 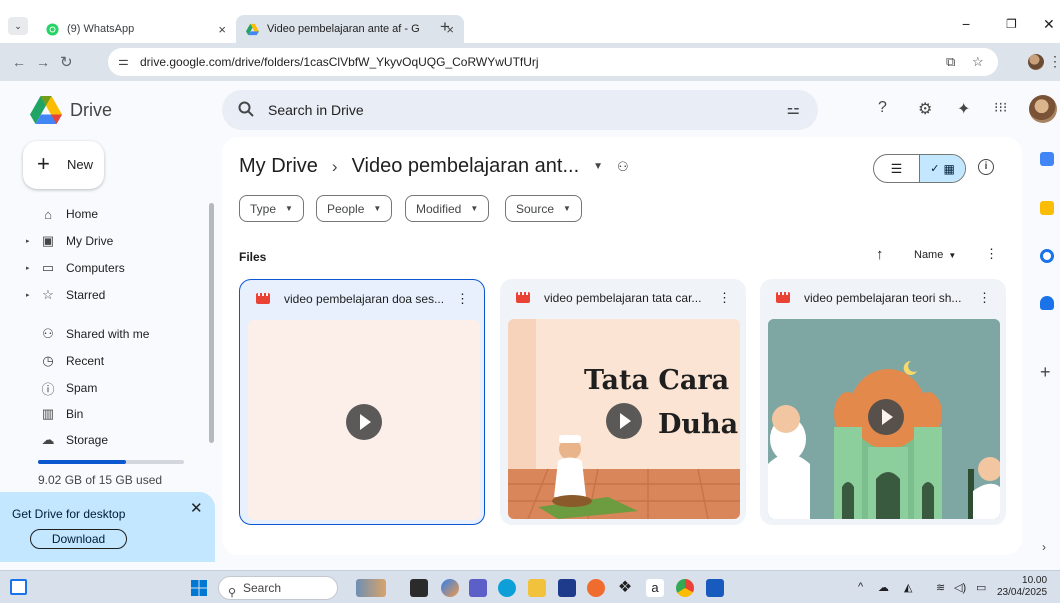 I want to click on gemini-sparkle-icon: ✦, so click(x=963, y=109).